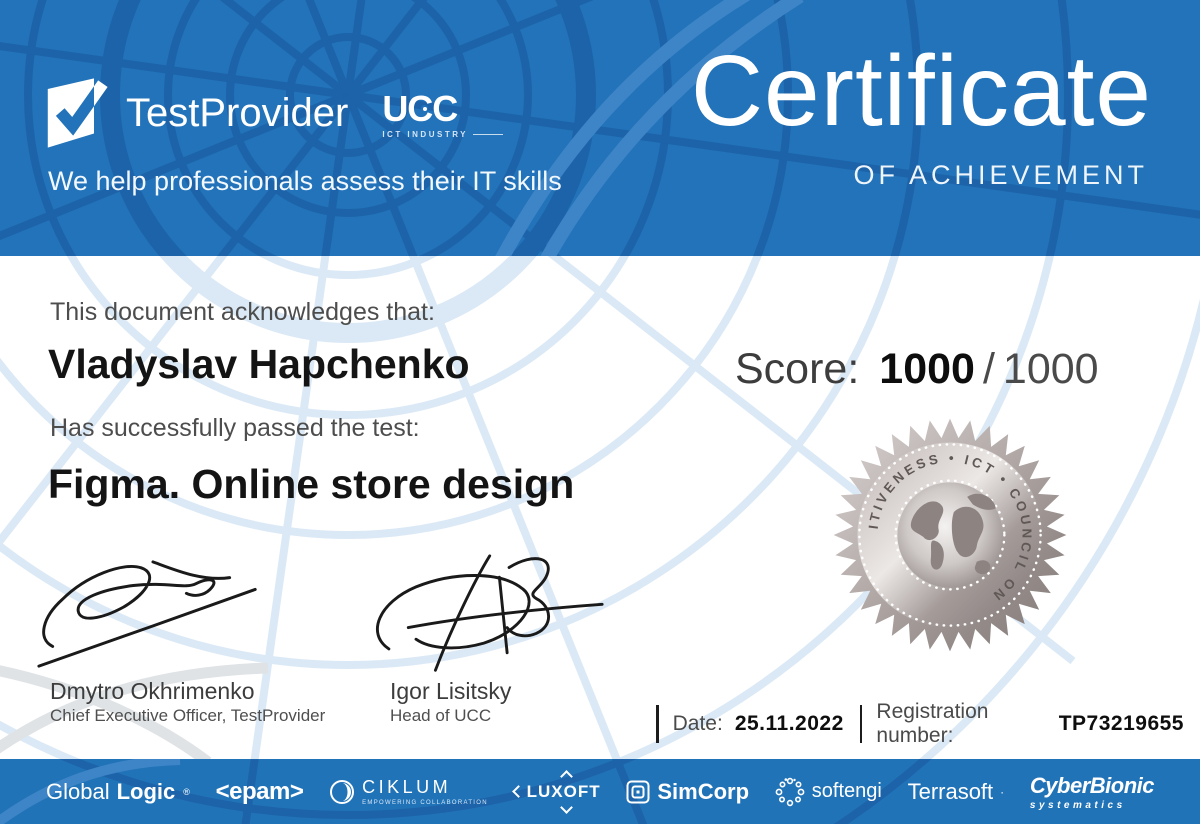 Image resolution: width=1200 pixels, height=824 pixels. I want to click on luxoft-caret-up-icon, so click(567, 776).